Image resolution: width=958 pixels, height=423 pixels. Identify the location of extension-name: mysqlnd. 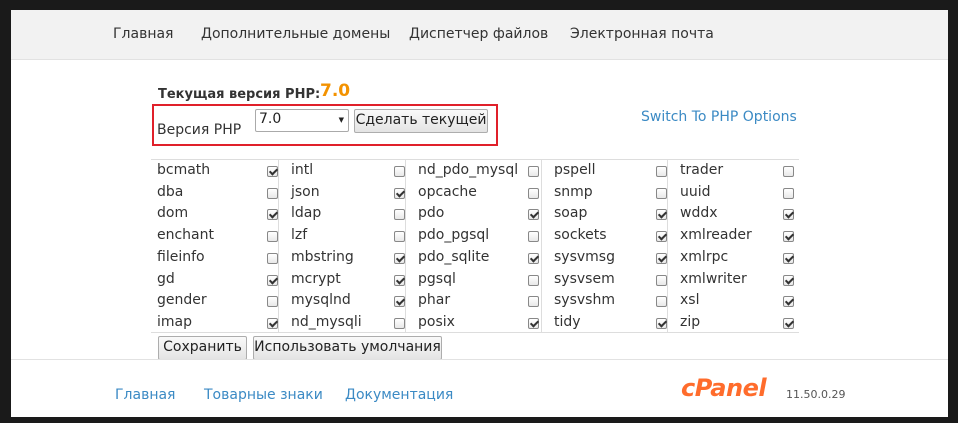
(321, 300).